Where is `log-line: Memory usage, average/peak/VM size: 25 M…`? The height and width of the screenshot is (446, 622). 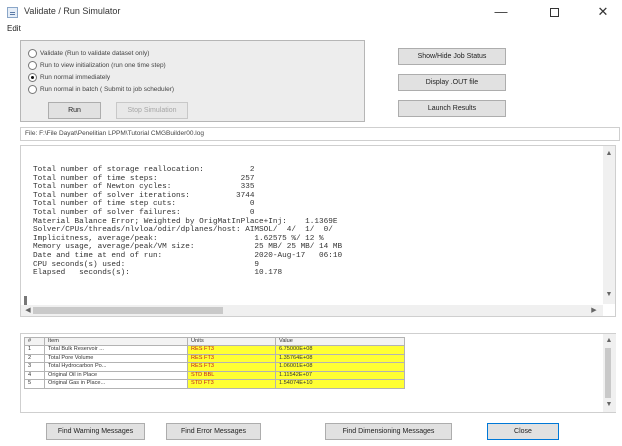 log-line: Memory usage, average/peak/VM size: 25 M… is located at coordinates (188, 247).